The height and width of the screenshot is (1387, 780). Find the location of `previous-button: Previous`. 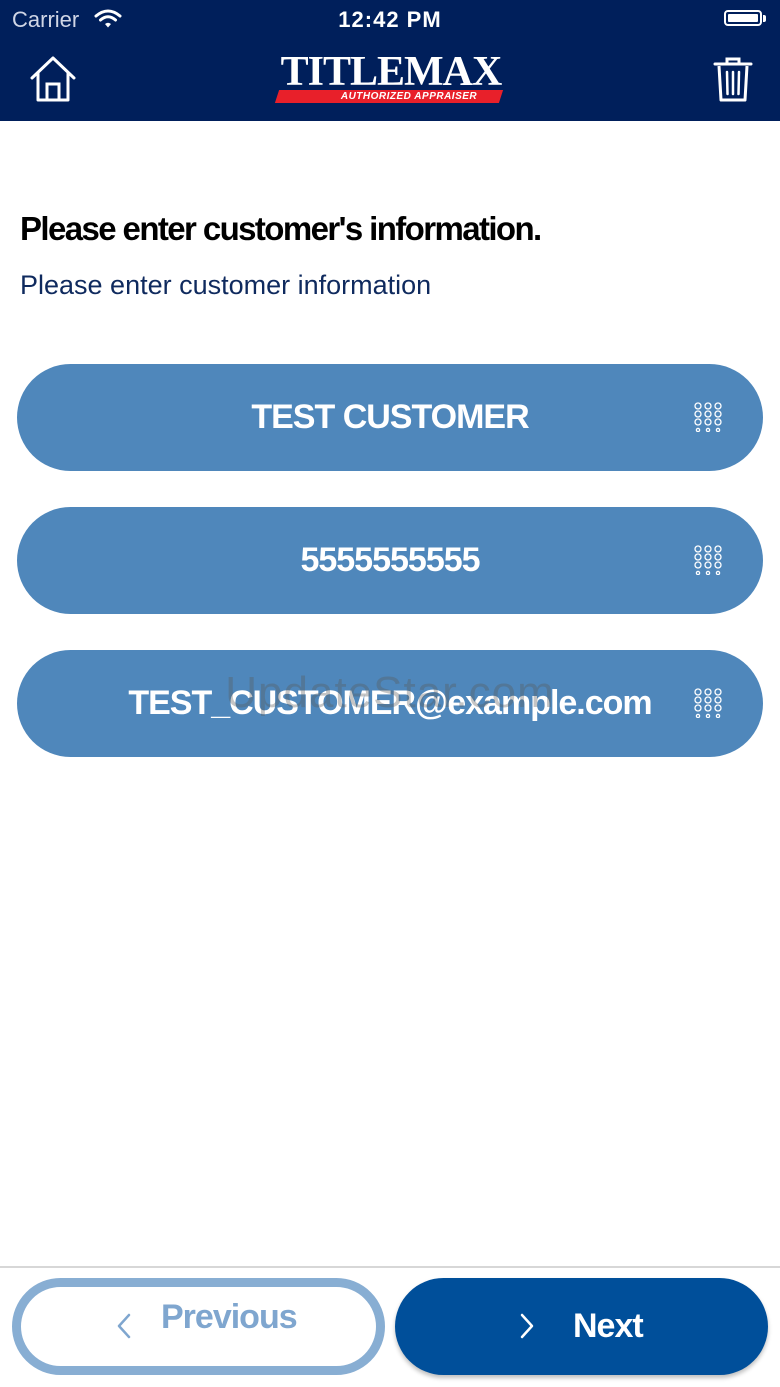

previous-button: Previous is located at coordinates (198, 1326).